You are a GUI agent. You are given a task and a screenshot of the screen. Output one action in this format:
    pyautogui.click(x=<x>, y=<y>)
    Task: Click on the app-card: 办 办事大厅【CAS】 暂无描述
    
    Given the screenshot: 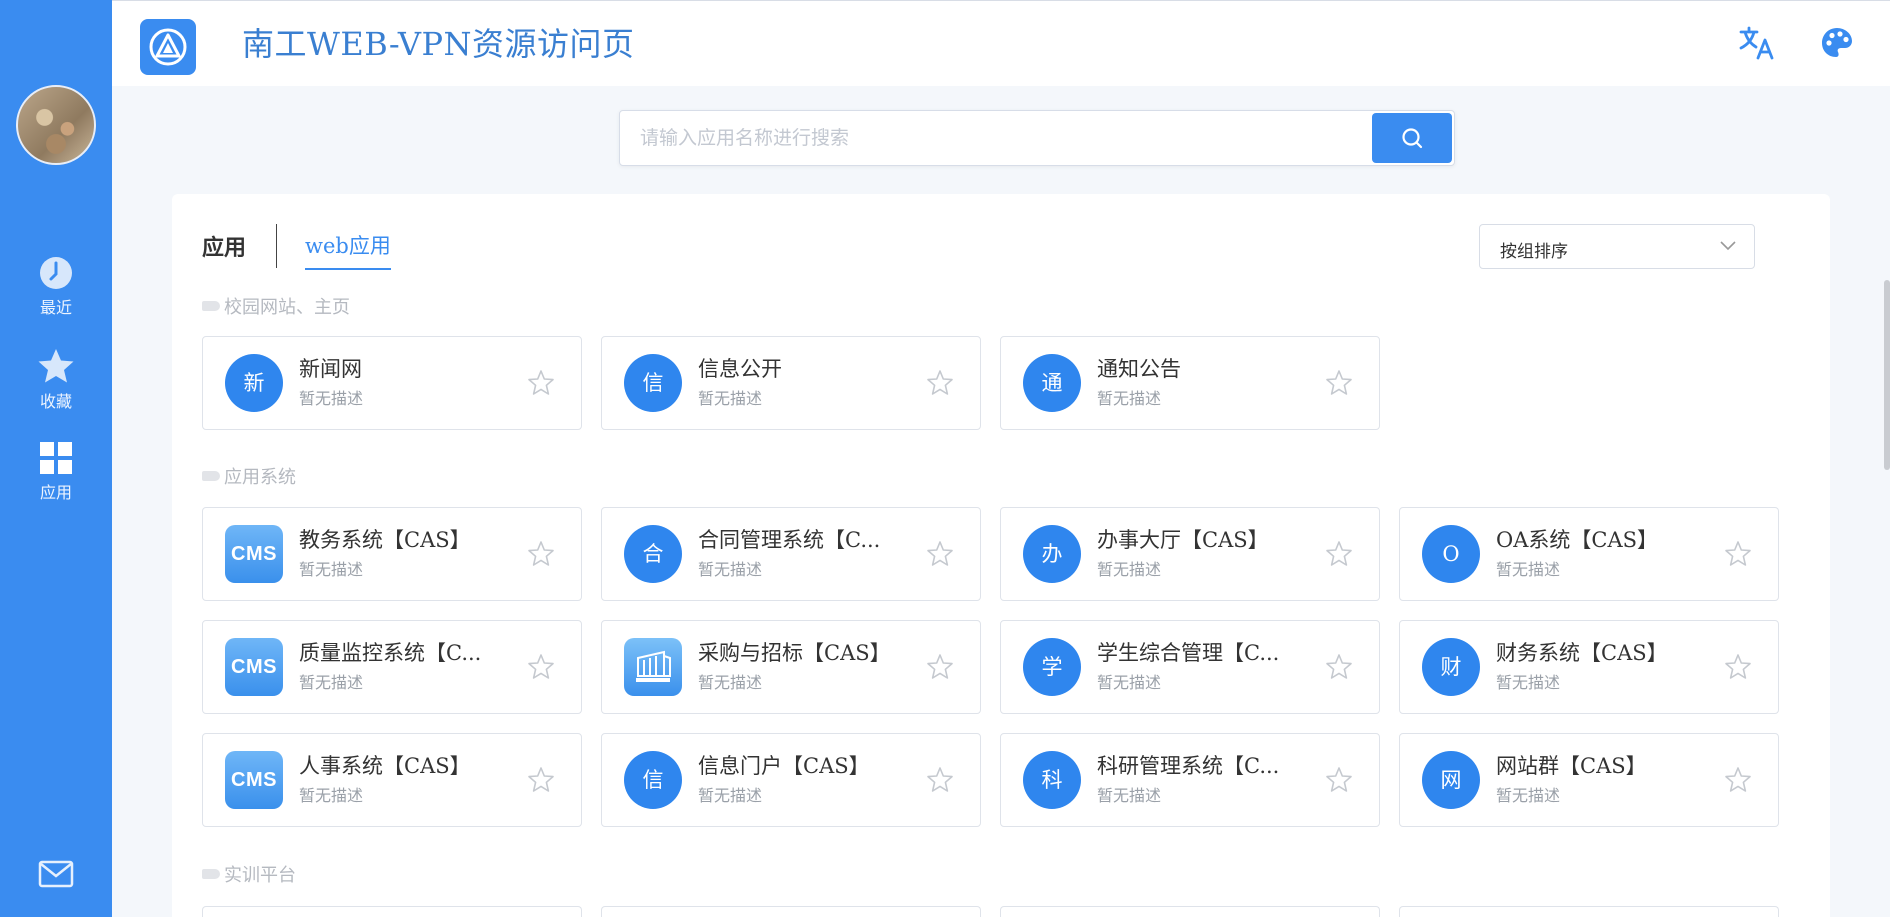 What is the action you would take?
    pyautogui.click(x=1190, y=554)
    